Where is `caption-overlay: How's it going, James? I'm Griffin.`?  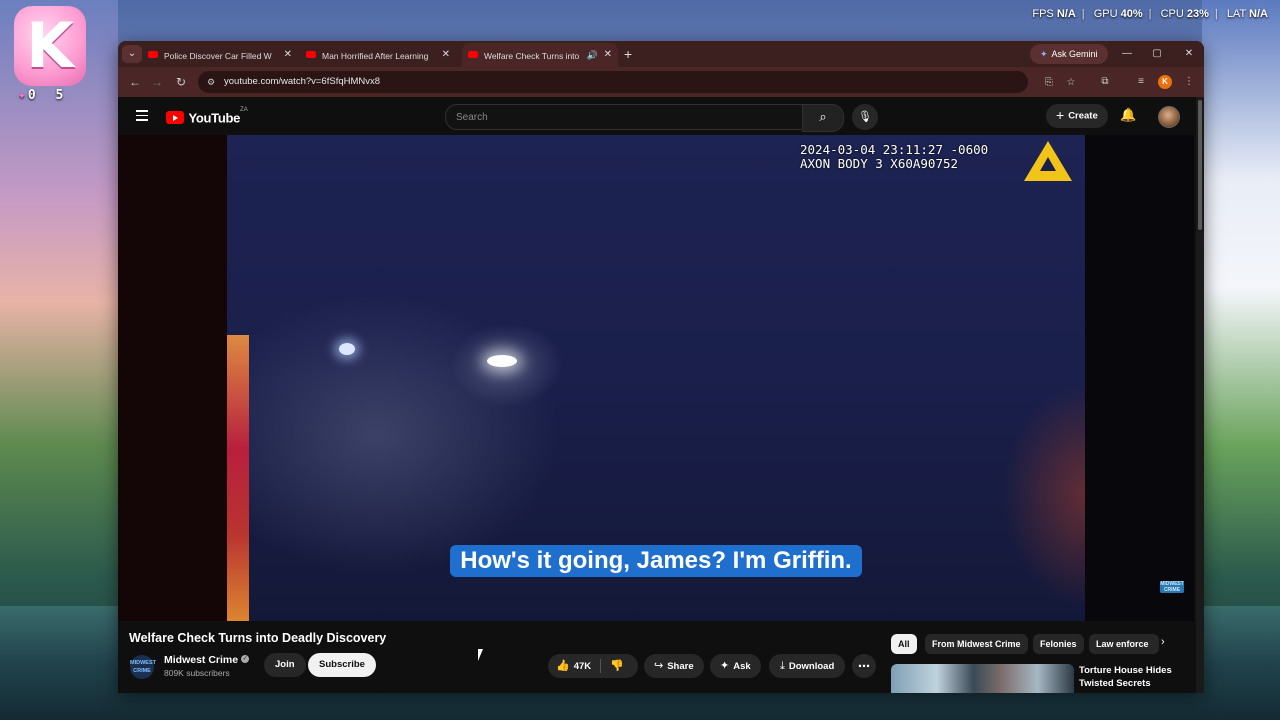
caption-overlay: How's it going, James? I'm Griffin. is located at coordinates (656, 561).